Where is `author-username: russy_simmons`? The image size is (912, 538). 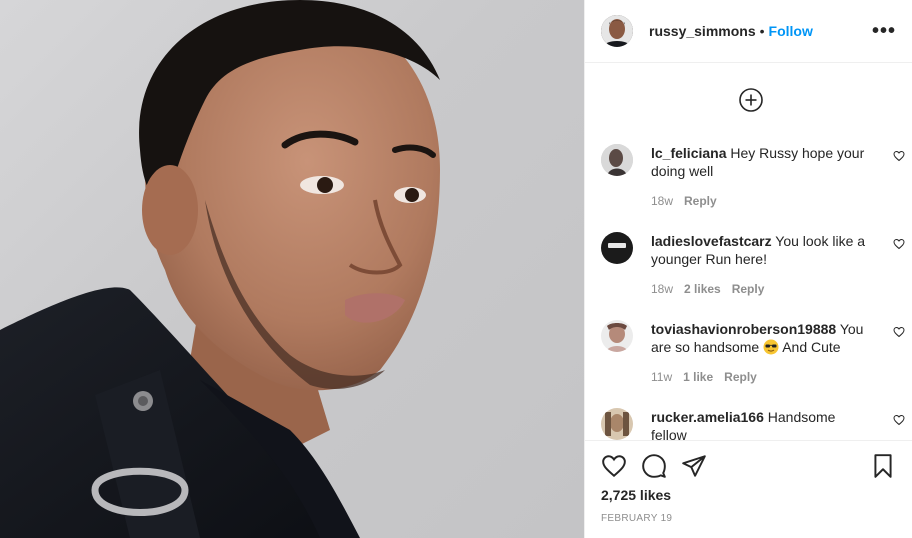 author-username: russy_simmons is located at coordinates (702, 31).